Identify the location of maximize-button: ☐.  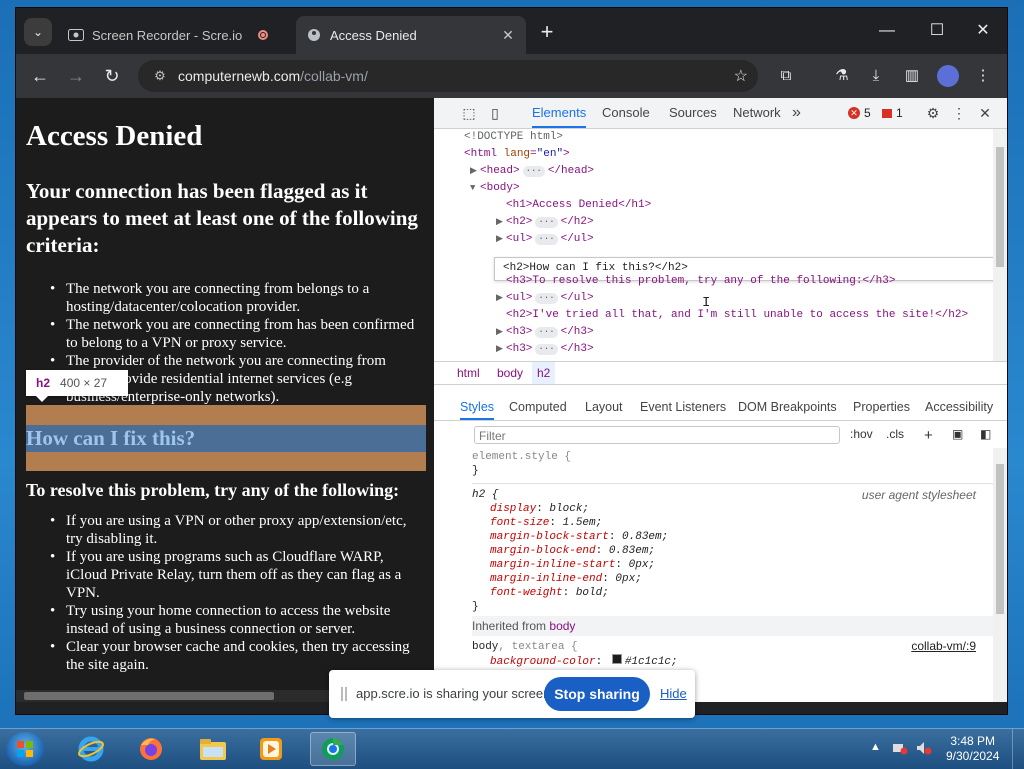
(937, 31).